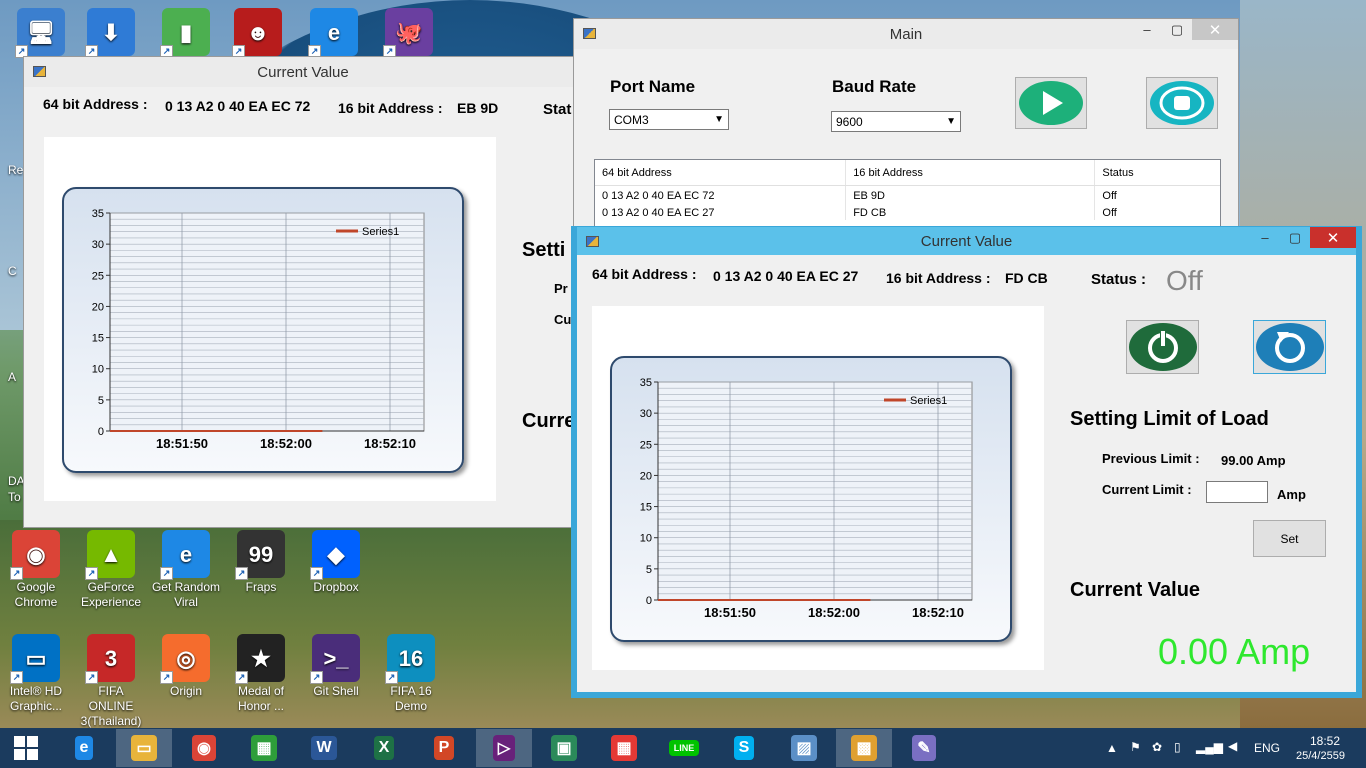  Describe the element at coordinates (111, 33) in the screenshot. I see `desktop-icon-setup: ⬇ ↗` at that location.